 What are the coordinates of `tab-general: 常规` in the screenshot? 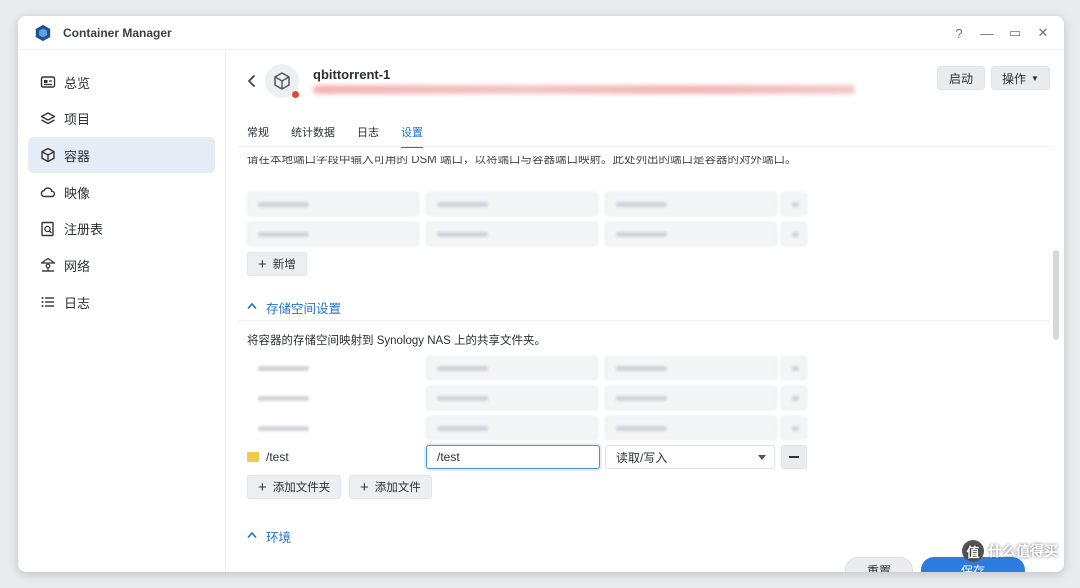 It's located at (258, 136).